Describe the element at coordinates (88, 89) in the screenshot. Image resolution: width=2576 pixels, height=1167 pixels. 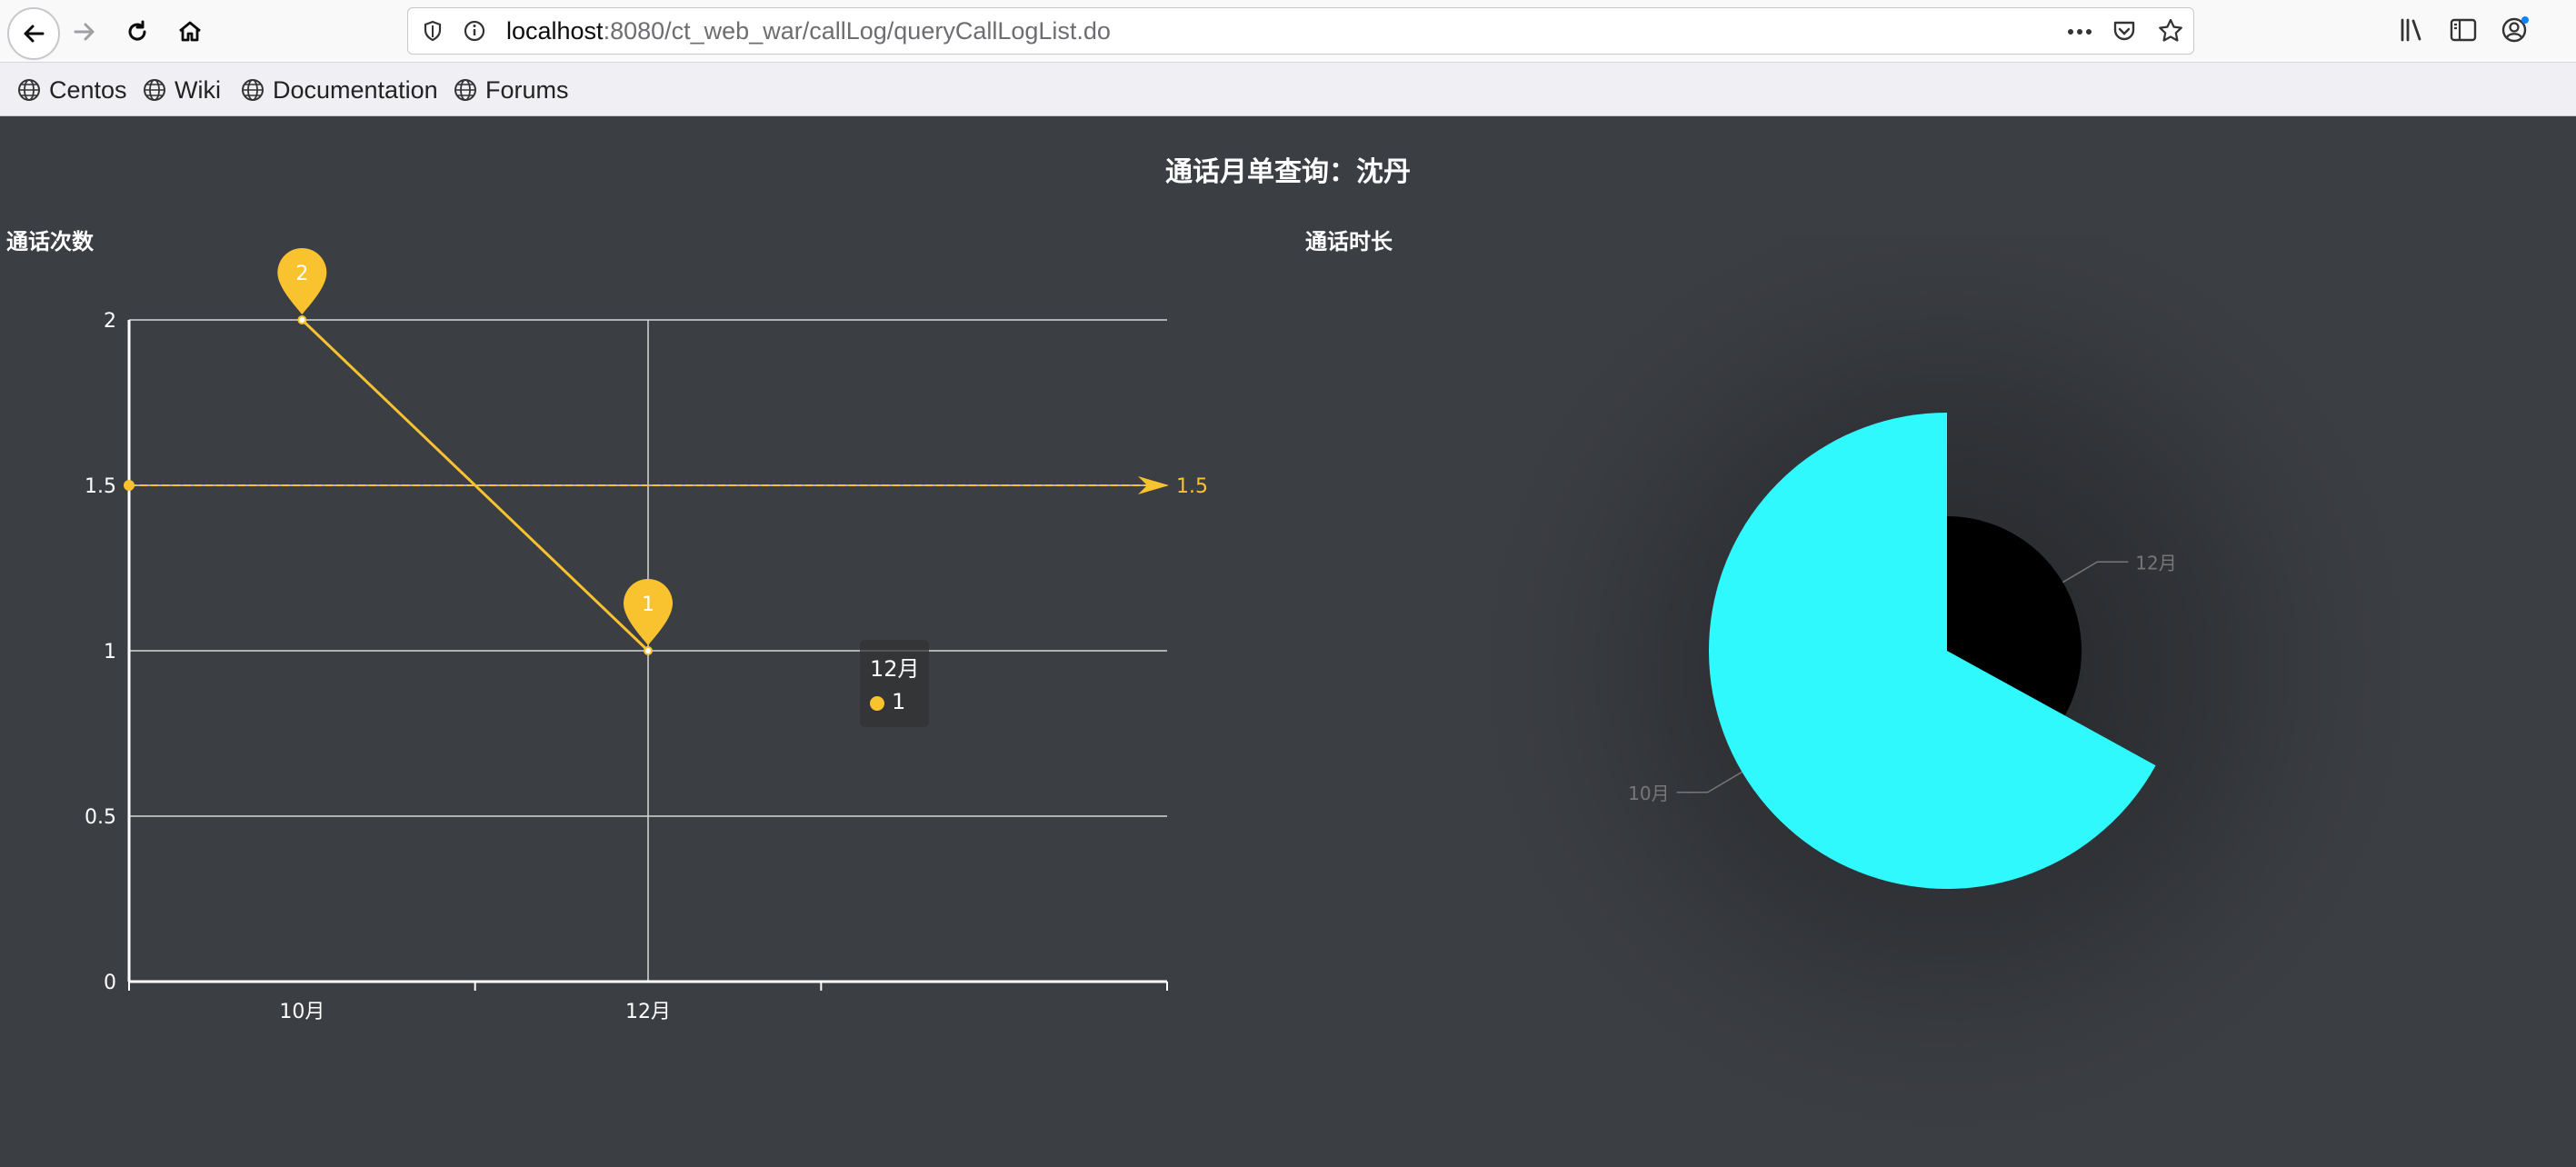
I see `bookmark-label: Centos` at that location.